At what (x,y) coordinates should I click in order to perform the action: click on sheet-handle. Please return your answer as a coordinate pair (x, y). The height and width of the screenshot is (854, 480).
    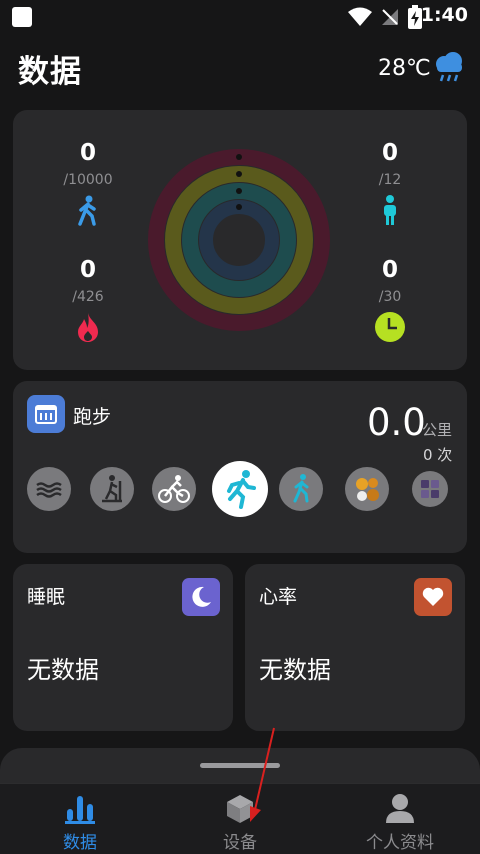
    Looking at the image, I should click on (240, 765).